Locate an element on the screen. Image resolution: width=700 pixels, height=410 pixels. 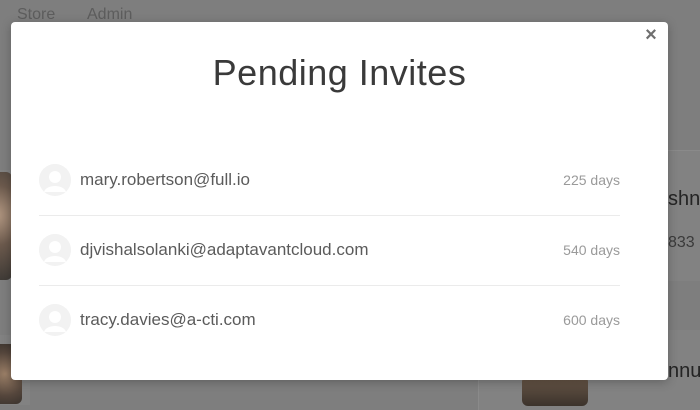
invite-email: djvishalsolanki@adaptavantcloud.com is located at coordinates (224, 249).